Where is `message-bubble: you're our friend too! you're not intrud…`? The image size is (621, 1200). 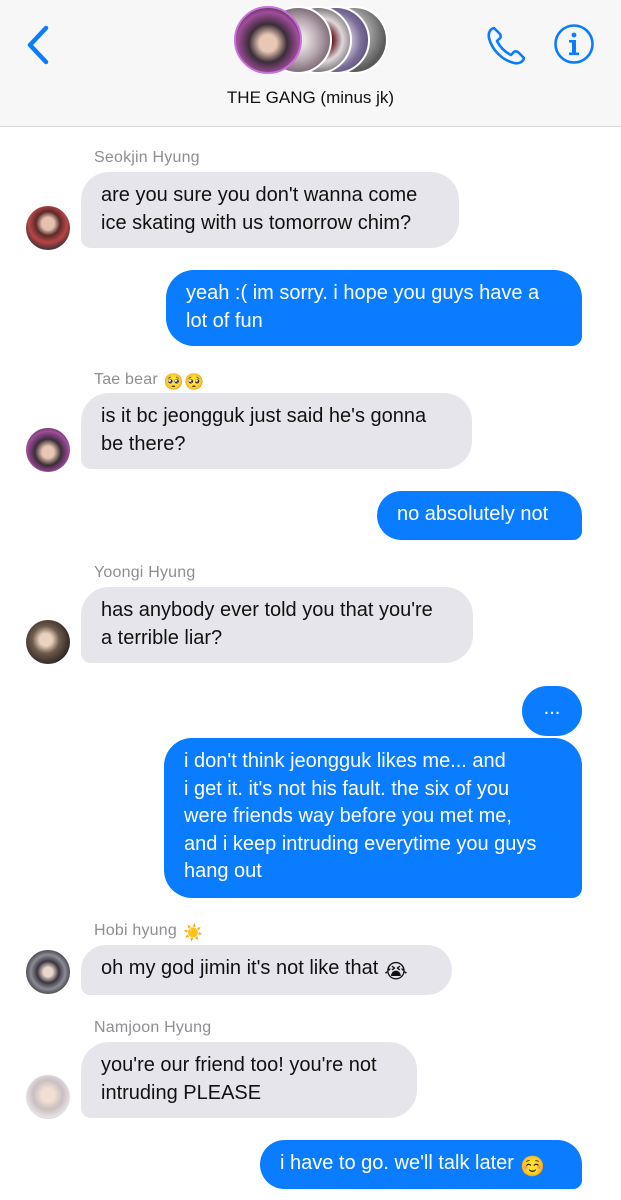 message-bubble: you're our friend too! you're not intrud… is located at coordinates (249, 1080).